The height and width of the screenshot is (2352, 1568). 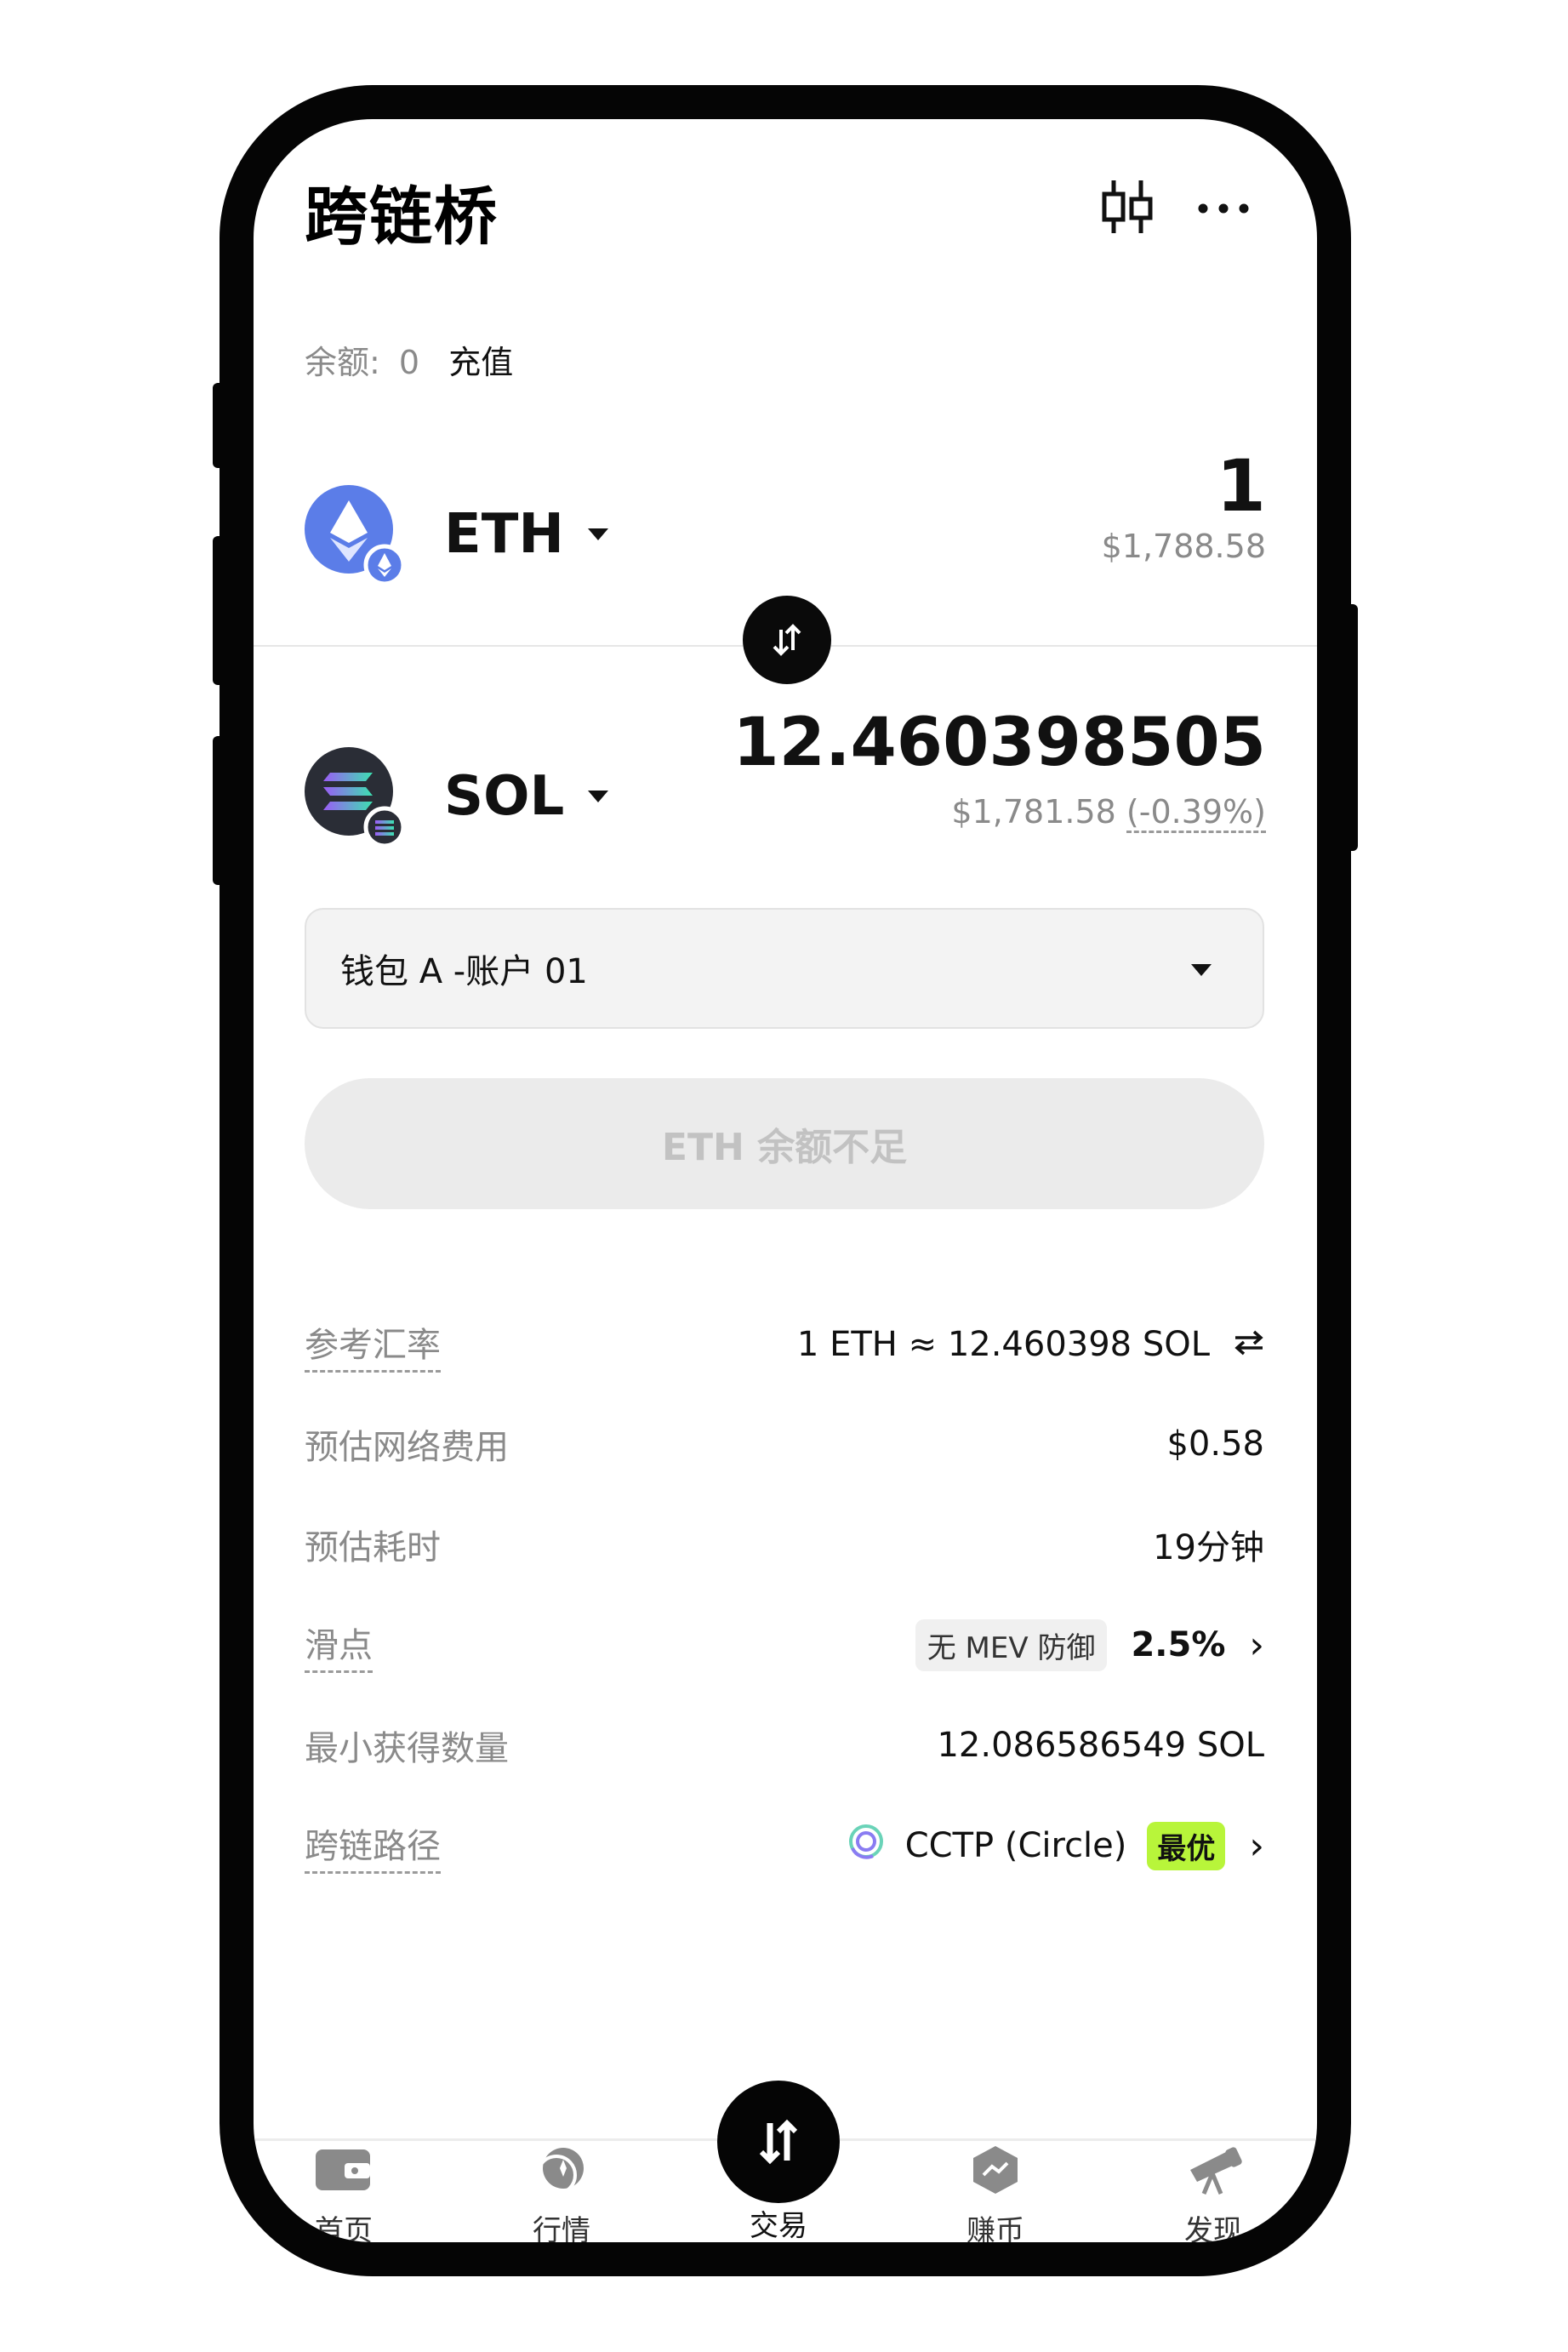 I want to click on rate-value: 1 ETH ≈ 12.460398 SOL, so click(x=1003, y=1344).